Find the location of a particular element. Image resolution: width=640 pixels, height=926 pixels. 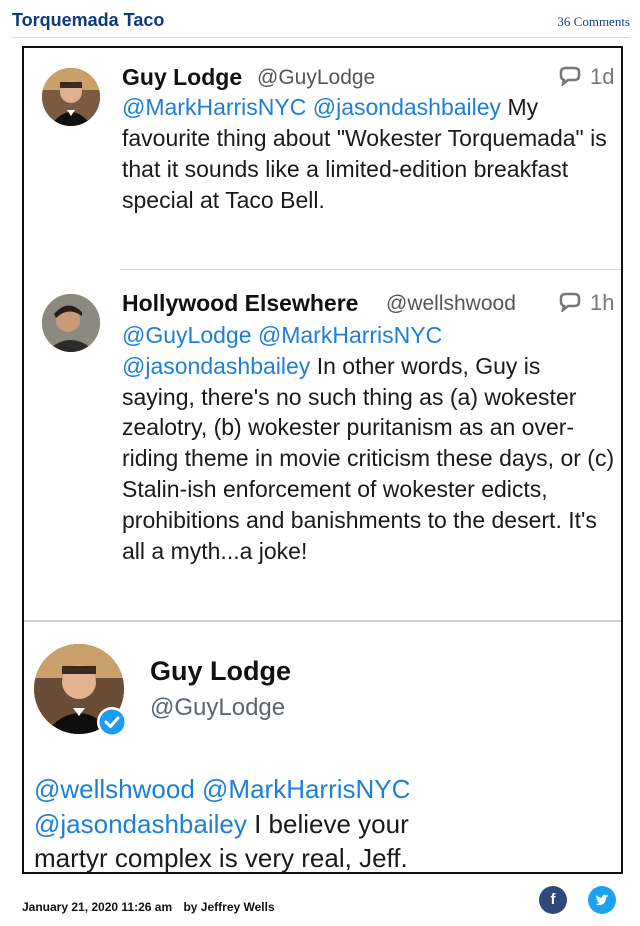

verified-badge-icon is located at coordinates (112, 722).